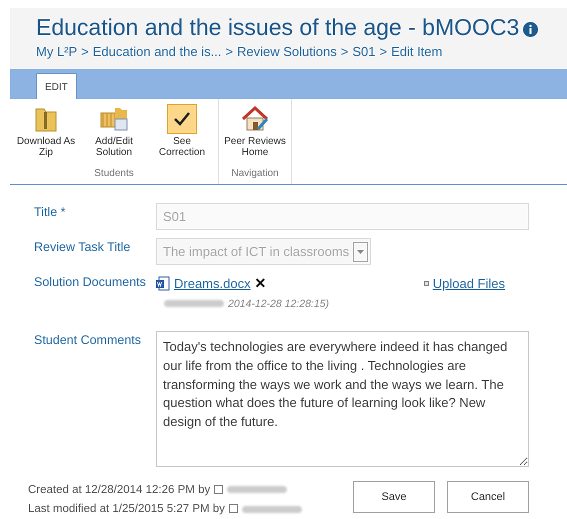  Describe the element at coordinates (488, 496) in the screenshot. I see `cancel-button: Cancel` at that location.